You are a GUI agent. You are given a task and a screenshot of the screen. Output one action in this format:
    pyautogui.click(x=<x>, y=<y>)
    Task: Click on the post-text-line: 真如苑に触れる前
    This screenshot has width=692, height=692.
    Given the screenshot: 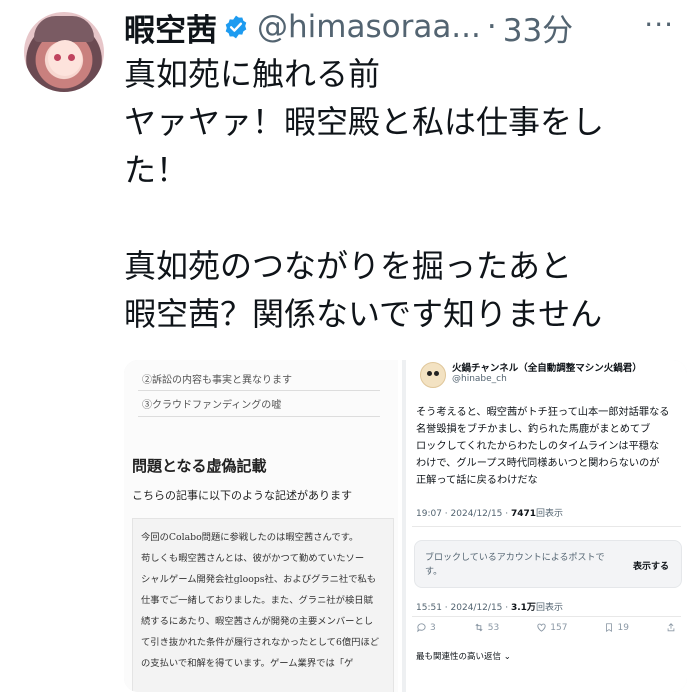 What is the action you would take?
    pyautogui.click(x=252, y=74)
    